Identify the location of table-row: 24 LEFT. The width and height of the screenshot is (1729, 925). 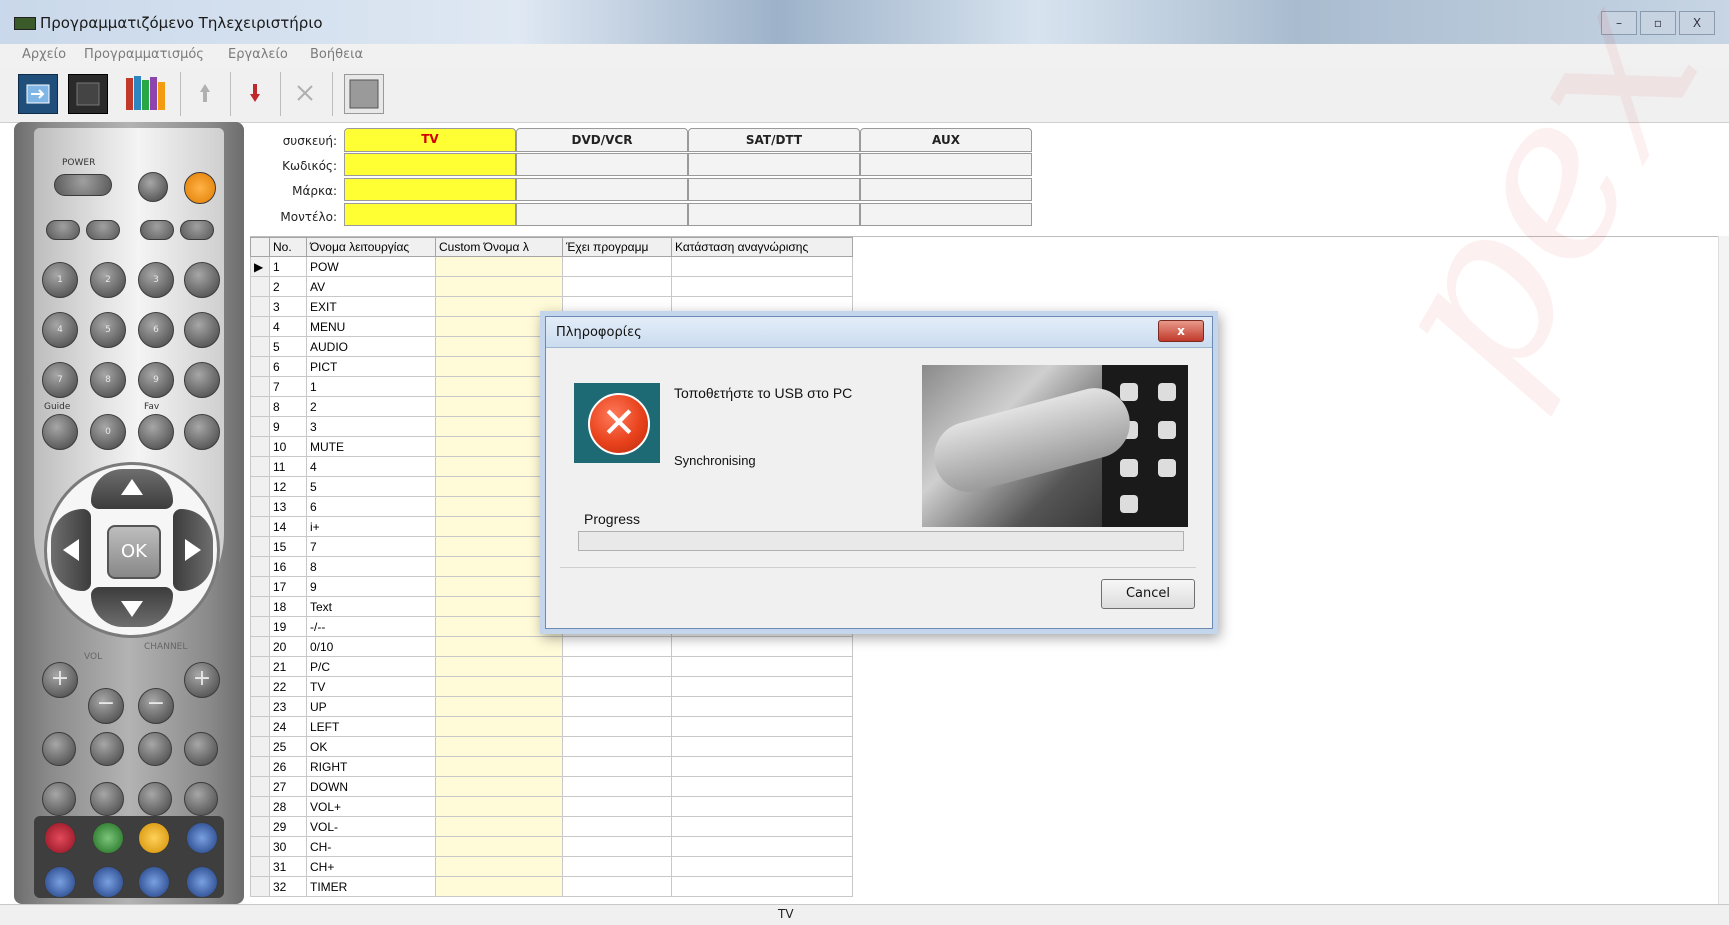
(551, 726).